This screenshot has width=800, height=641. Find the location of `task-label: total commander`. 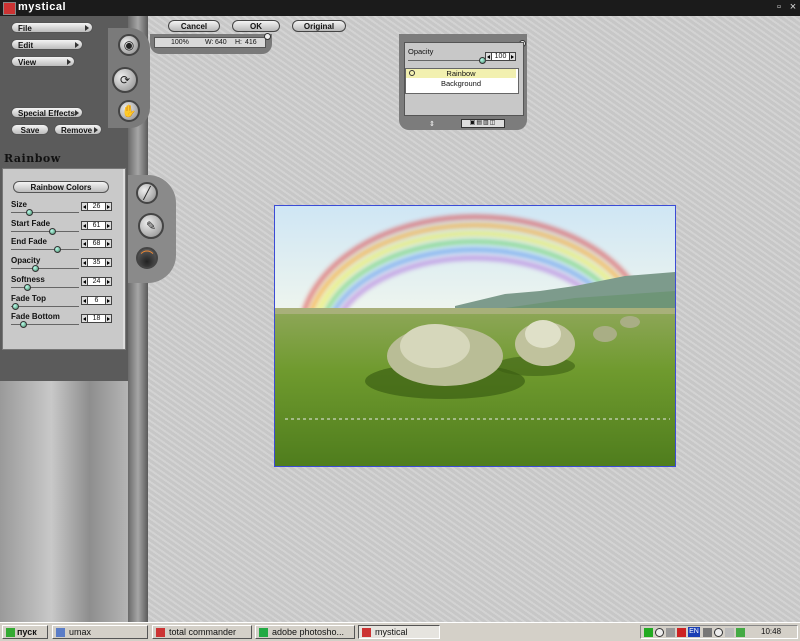

task-label: total commander is located at coordinates (203, 632).